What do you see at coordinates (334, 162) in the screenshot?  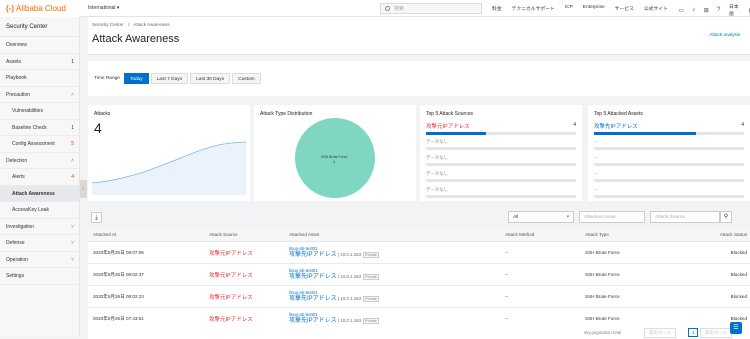 I see `pie-value: 4` at bounding box center [334, 162].